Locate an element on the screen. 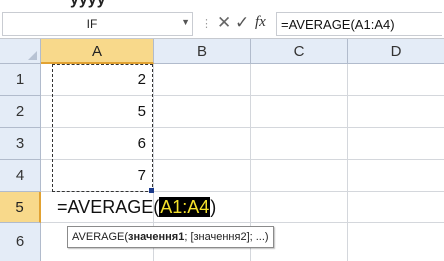  column-header-c: C is located at coordinates (299, 51).